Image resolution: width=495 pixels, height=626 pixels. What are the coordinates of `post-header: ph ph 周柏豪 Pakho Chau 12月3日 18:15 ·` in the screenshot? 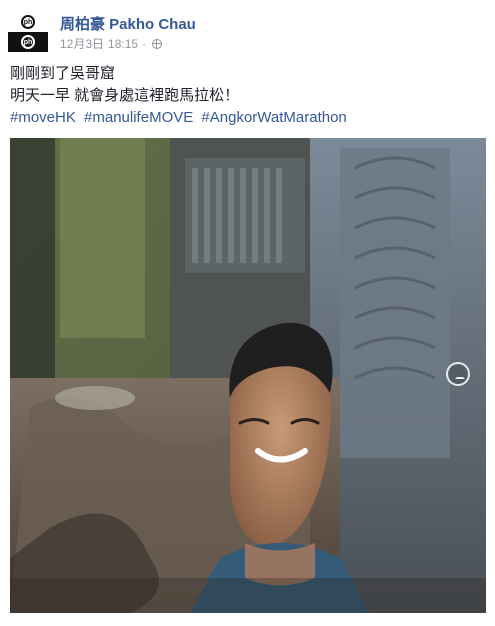 It's located at (248, 30).